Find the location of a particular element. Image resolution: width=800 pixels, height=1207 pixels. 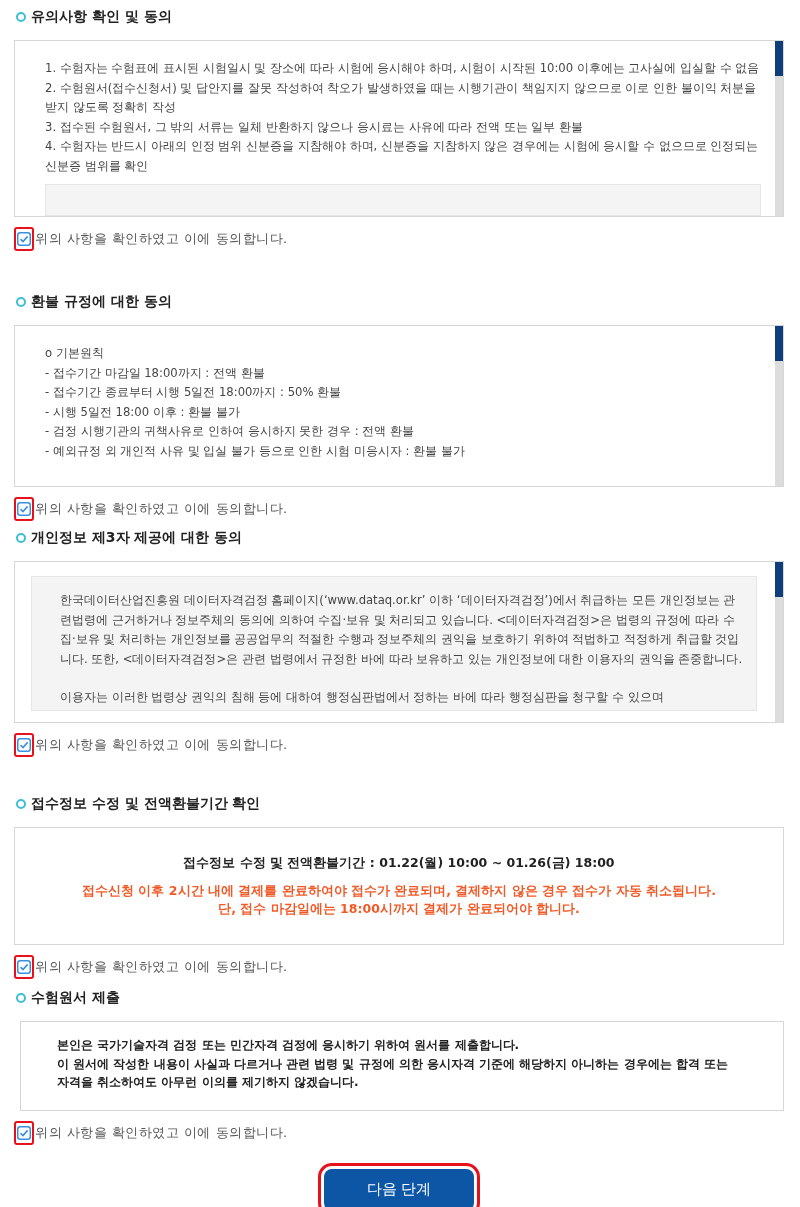

paragraph: 이용자는 이러한 법령상 권익의 침해 등에 대하여 행정심판법에서 정하는 바에 따라 행정심판을 청구할 수 있으며 is located at coordinates (362, 697).